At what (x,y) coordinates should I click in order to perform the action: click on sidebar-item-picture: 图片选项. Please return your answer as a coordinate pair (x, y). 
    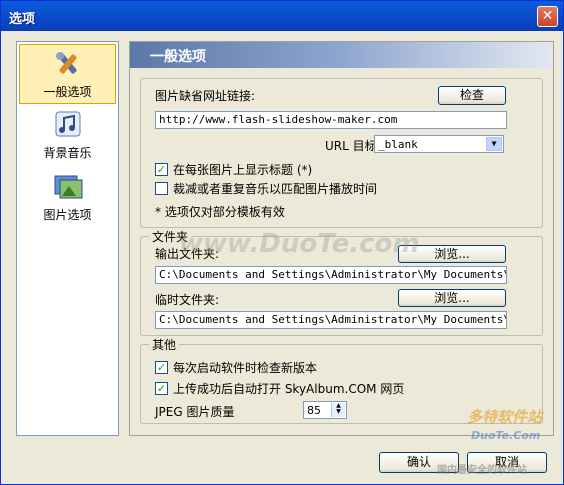
    Looking at the image, I should click on (67, 198).